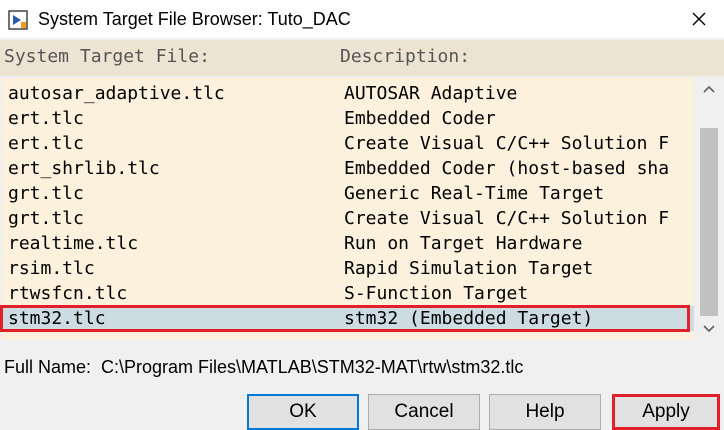 This screenshot has width=724, height=430. I want to click on list-item: autosar_adaptive.tlc AUTOSAR Adaptive, so click(348, 93).